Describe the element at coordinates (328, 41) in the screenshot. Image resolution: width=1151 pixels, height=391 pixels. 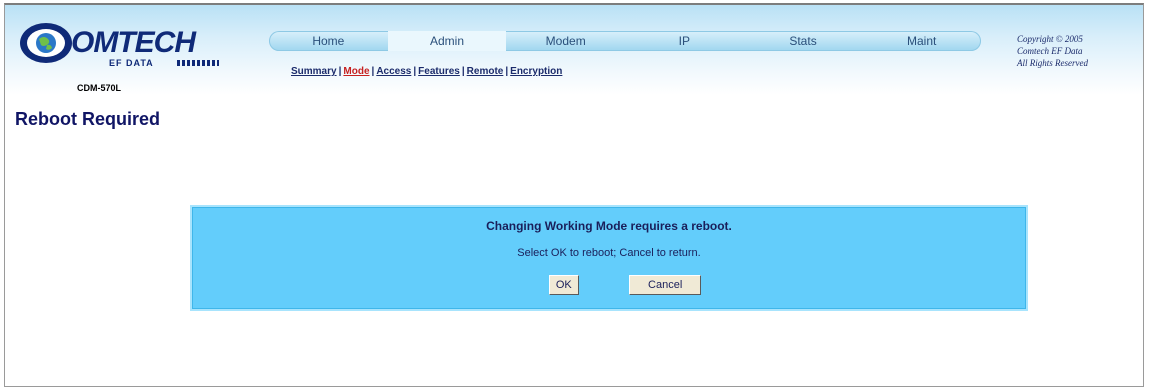
I see `nav-home: Home` at that location.